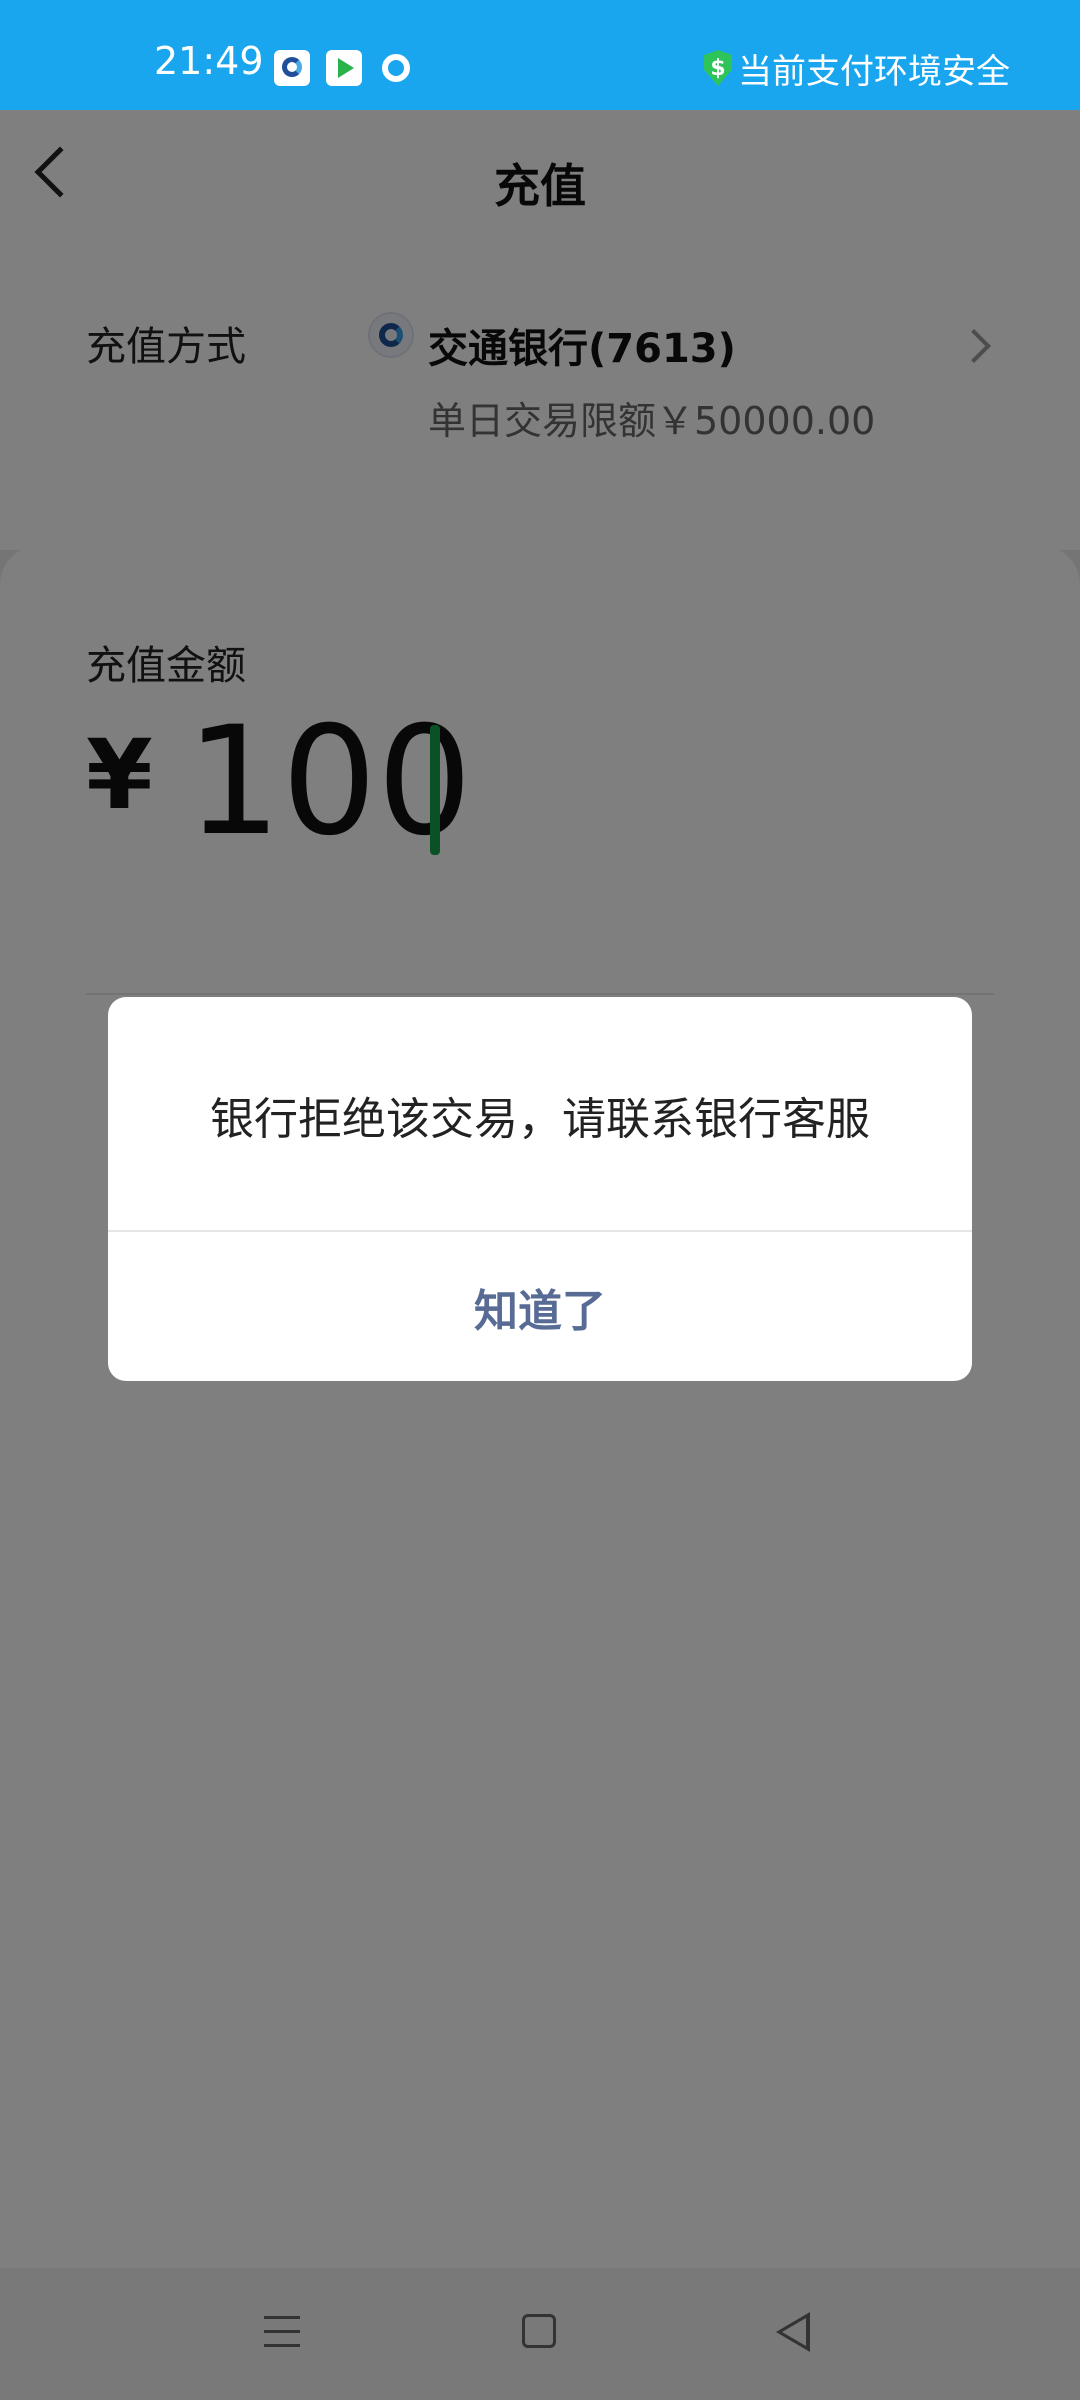 The image size is (1080, 2400). I want to click on dialog-message: 银行拒绝该交易，请联系银行客服, so click(540, 1119).